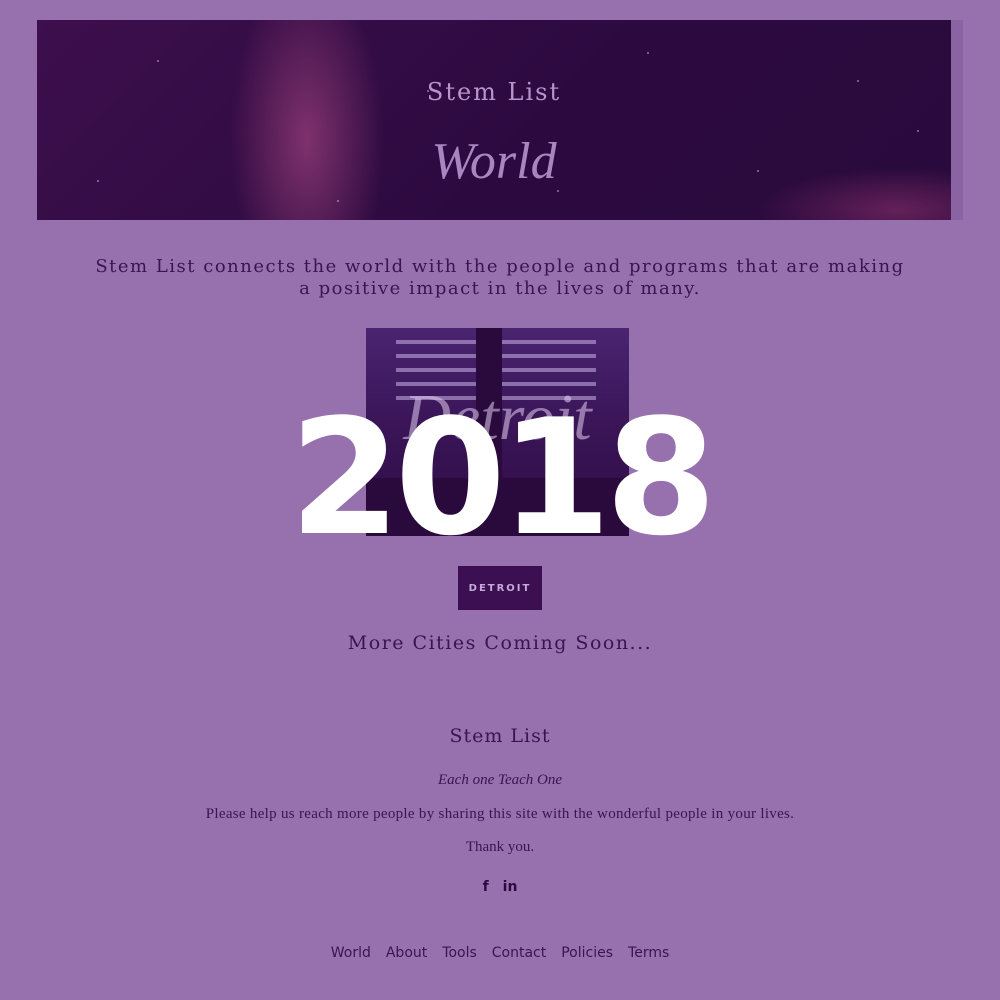  Describe the element at coordinates (519, 953) in the screenshot. I see `nav-contact: Contact` at that location.